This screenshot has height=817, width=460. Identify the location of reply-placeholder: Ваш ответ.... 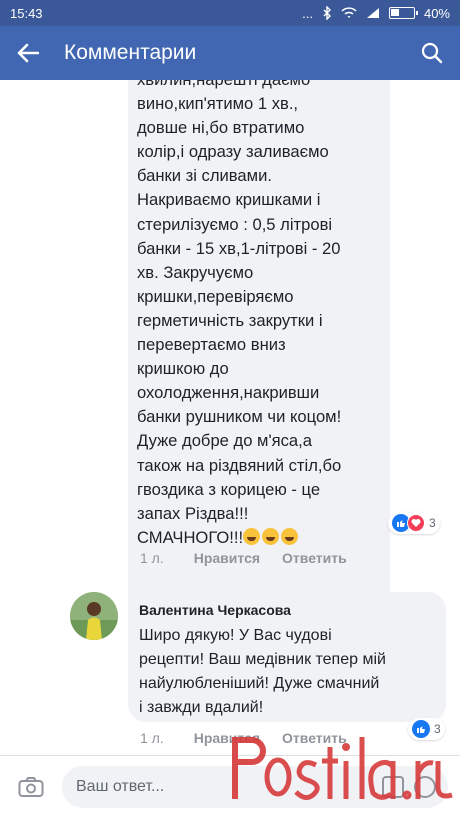
(120, 786).